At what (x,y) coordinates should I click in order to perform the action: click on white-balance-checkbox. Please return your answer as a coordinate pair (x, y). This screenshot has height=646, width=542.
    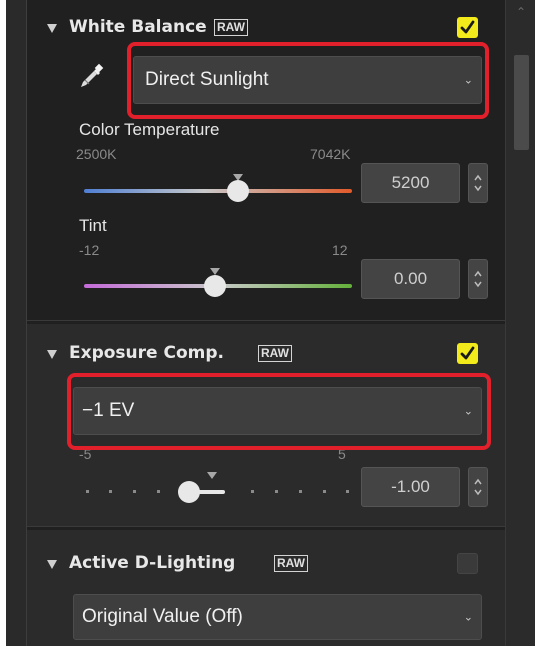
    Looking at the image, I should click on (467, 27).